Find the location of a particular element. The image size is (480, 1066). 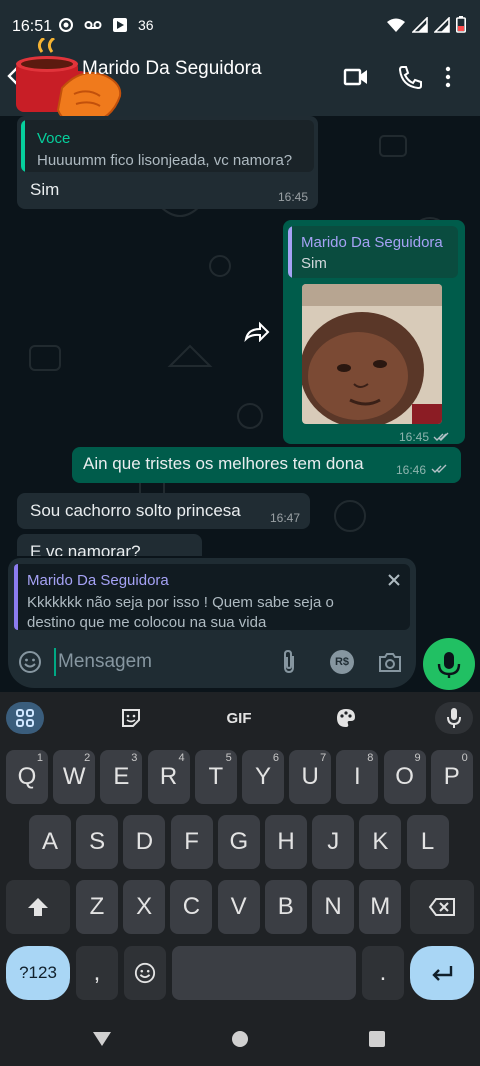

emoji-key is located at coordinates (145, 973).